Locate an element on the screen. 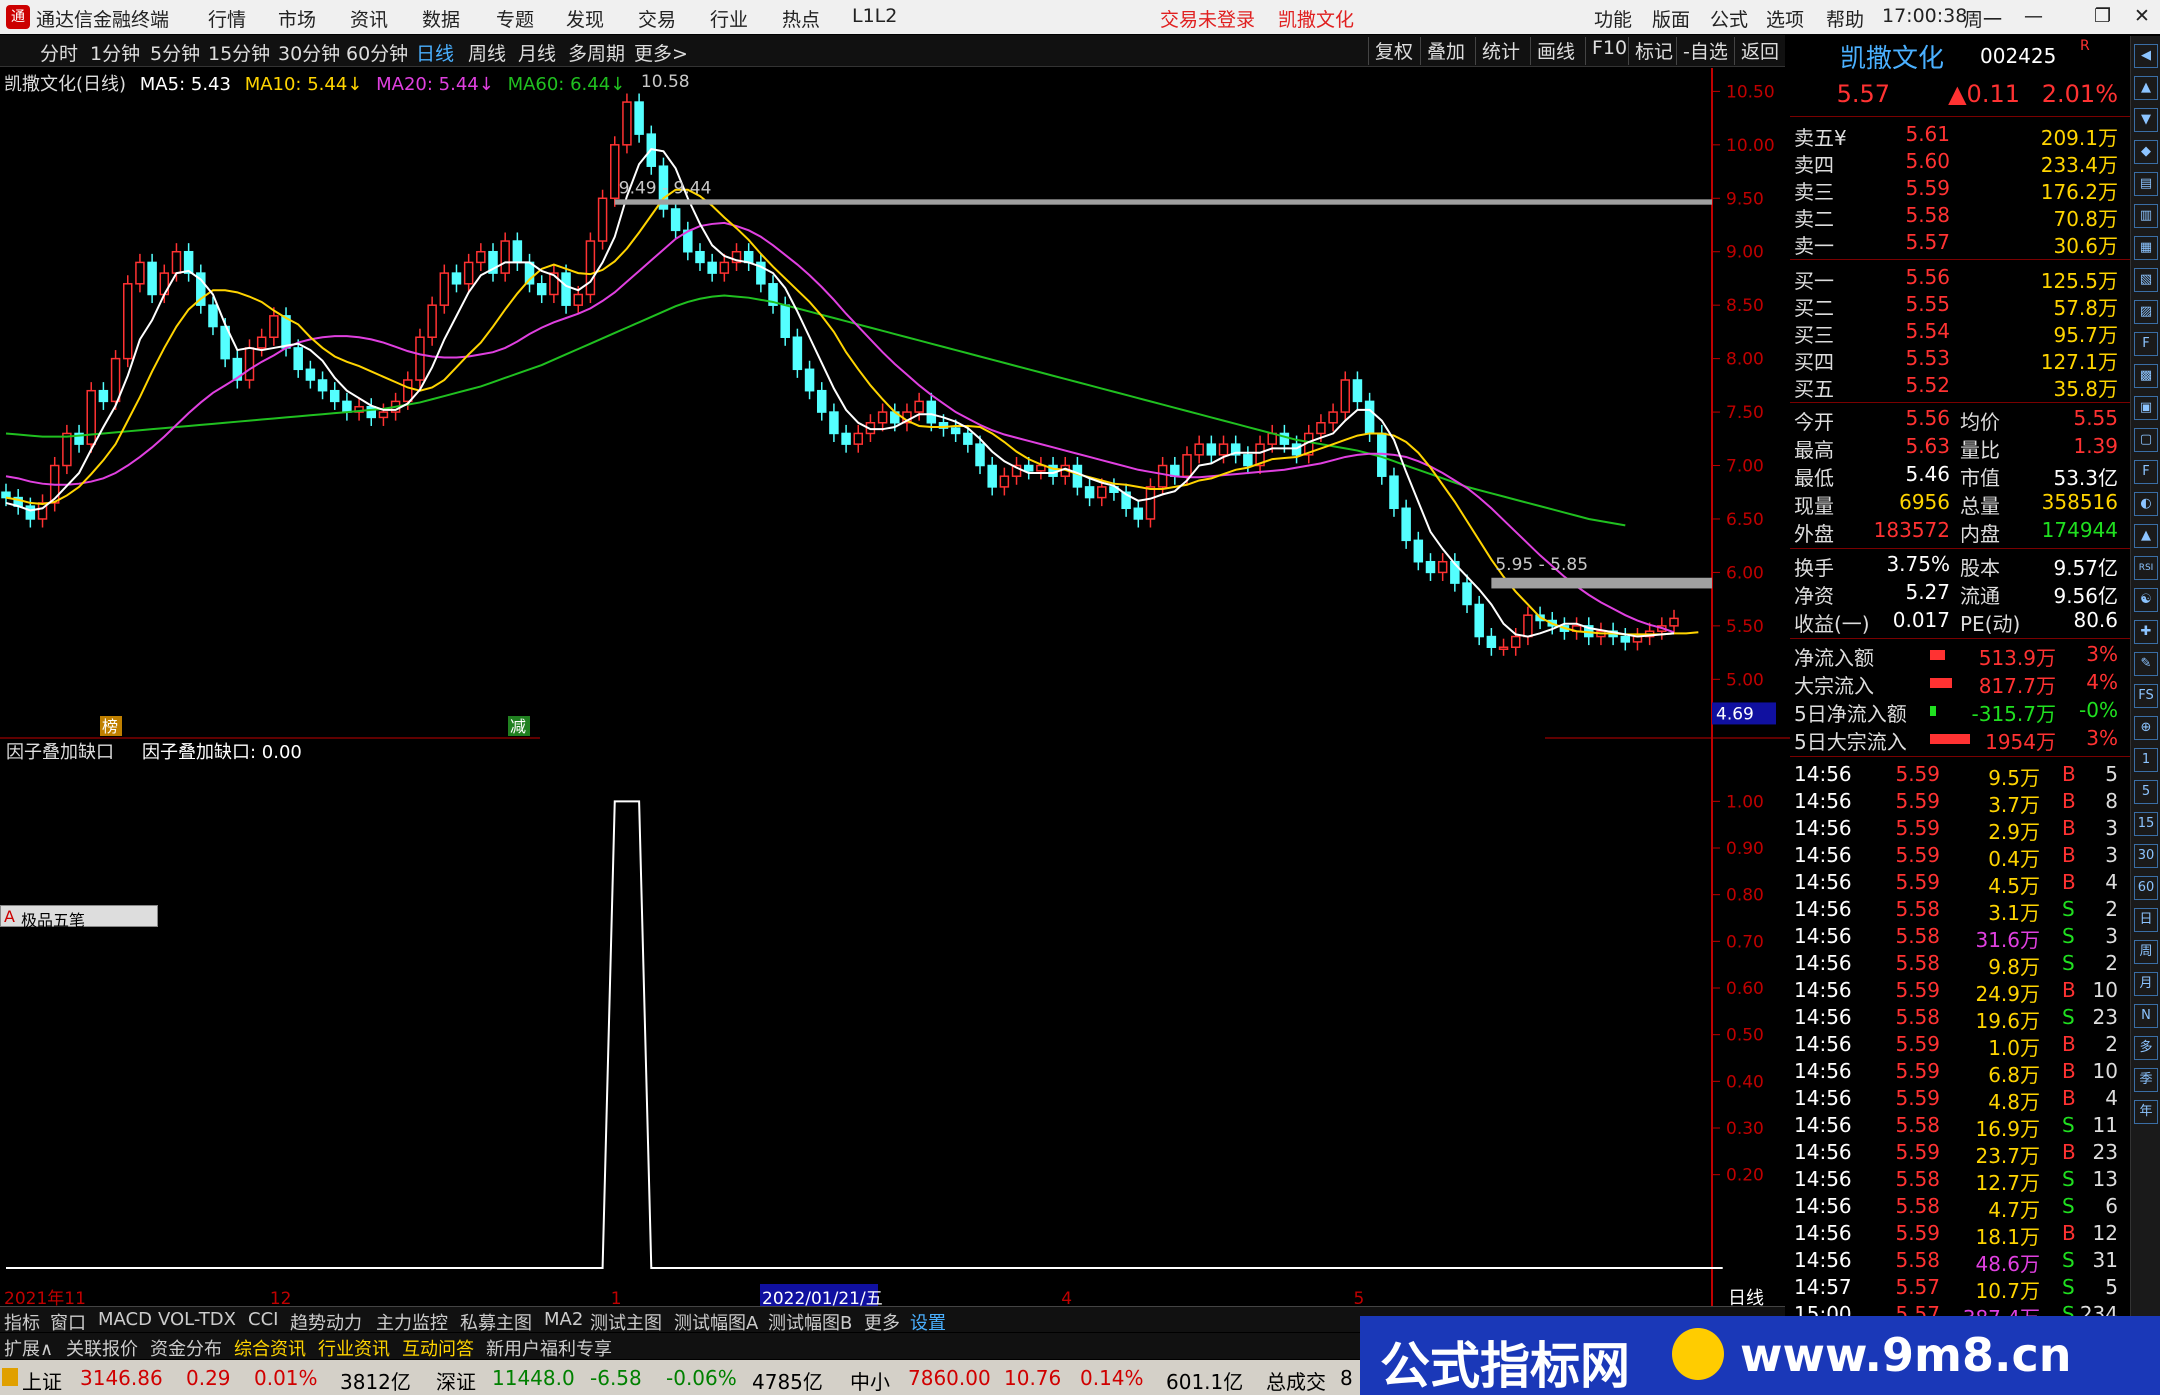 Image resolution: width=2160 pixels, height=1395 pixels. menu-6: 交易 is located at coordinates (657, 18).